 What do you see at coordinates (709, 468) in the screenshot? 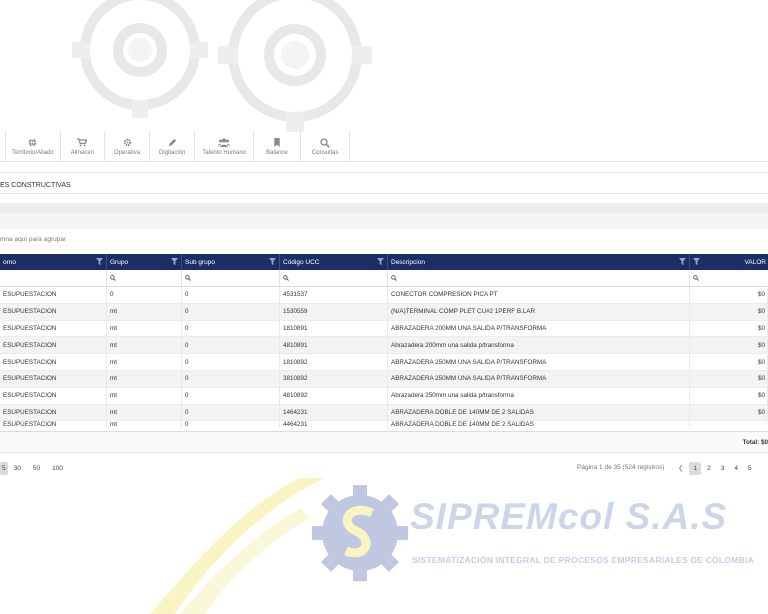
I see `page-button-2: 2` at bounding box center [709, 468].